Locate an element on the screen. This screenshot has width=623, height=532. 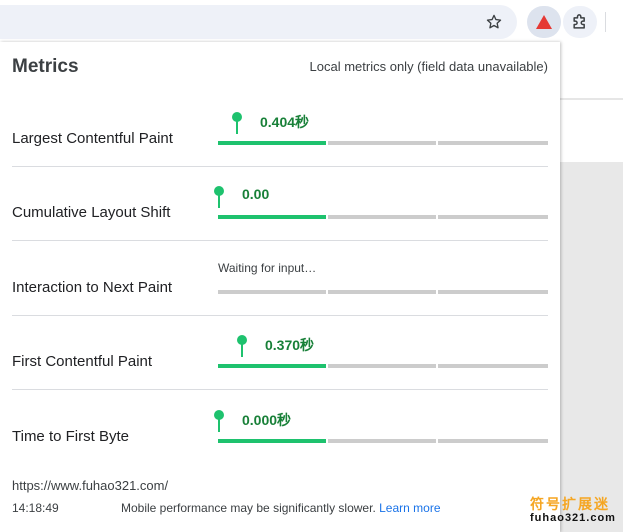
extensions-button is located at coordinates (580, 22).